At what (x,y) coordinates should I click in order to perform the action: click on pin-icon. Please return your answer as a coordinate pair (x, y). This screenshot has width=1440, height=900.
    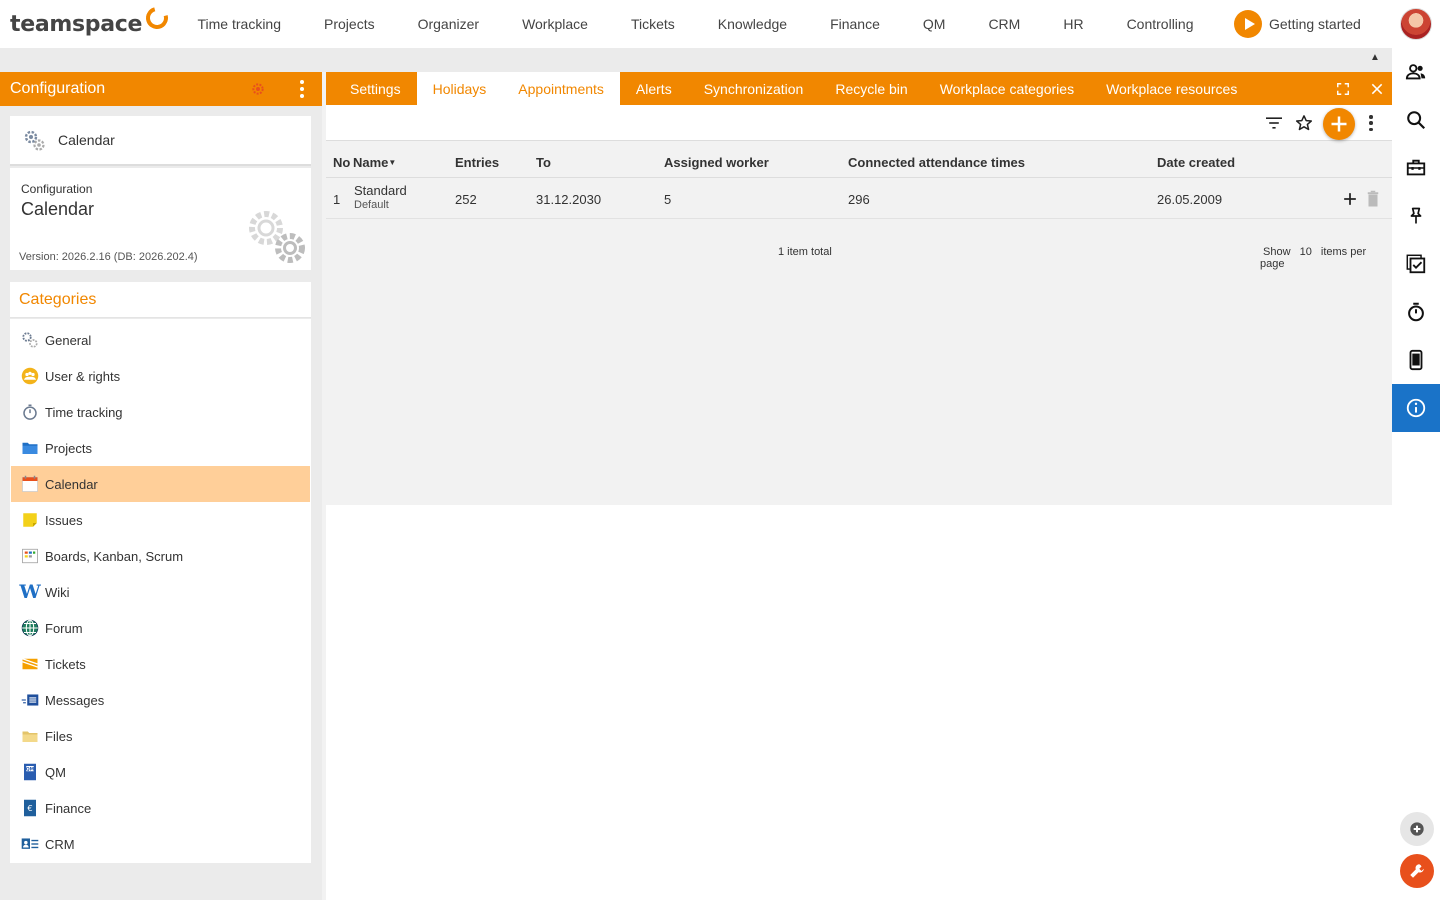
    Looking at the image, I should click on (1416, 215).